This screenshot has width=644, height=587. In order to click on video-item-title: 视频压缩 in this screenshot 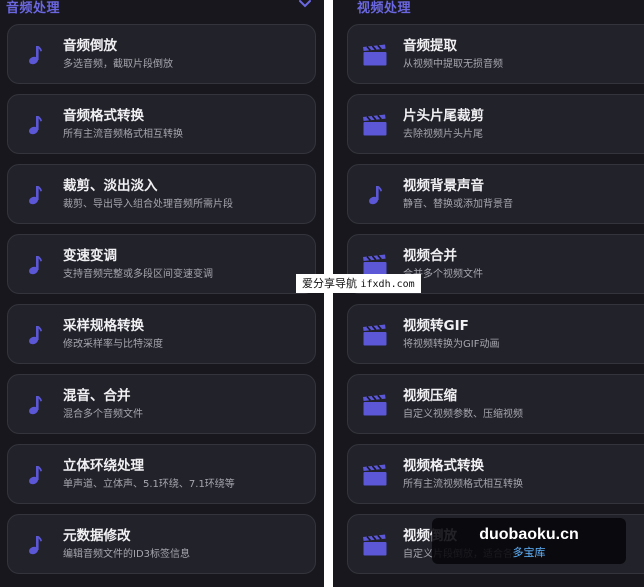, I will do `click(430, 396)`.